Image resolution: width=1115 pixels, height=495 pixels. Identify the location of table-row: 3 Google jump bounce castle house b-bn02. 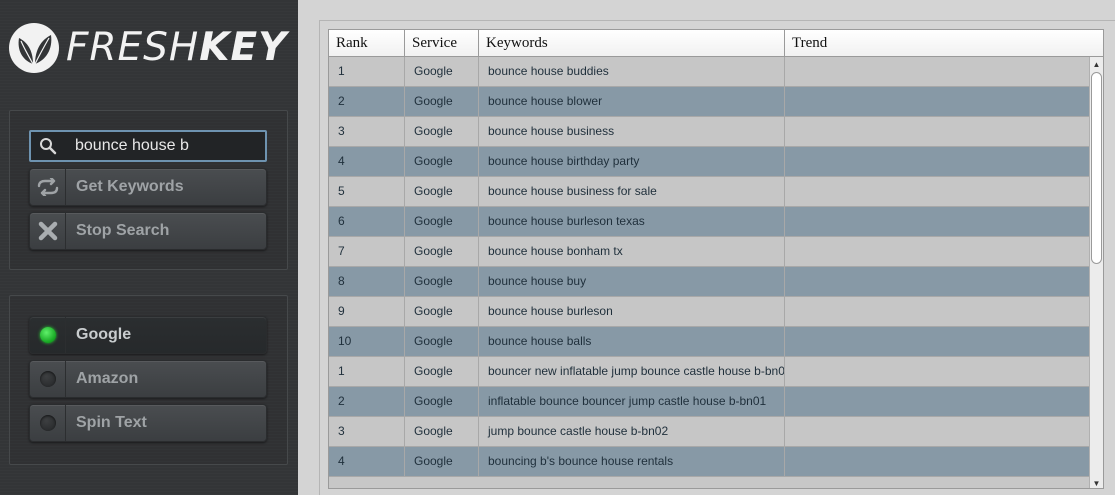
(710, 432).